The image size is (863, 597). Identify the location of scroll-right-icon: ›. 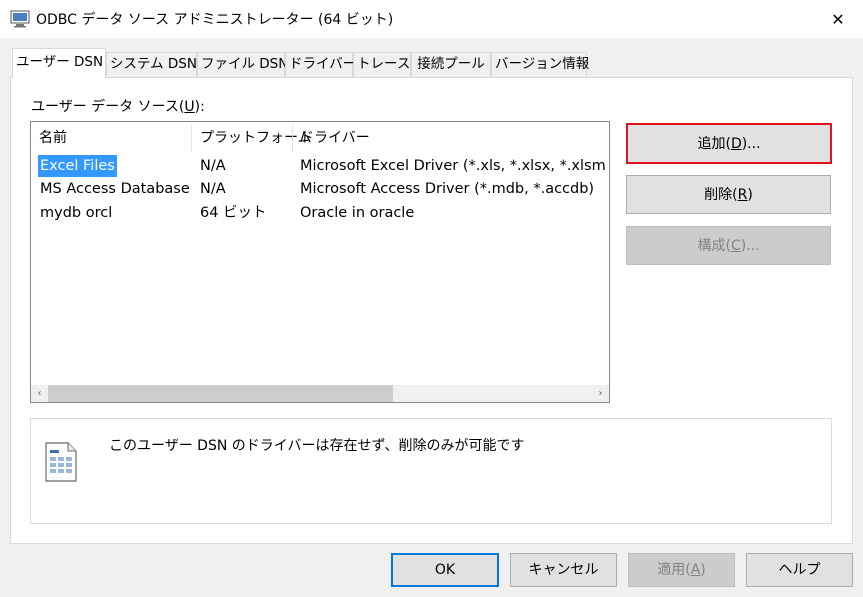
(600, 393).